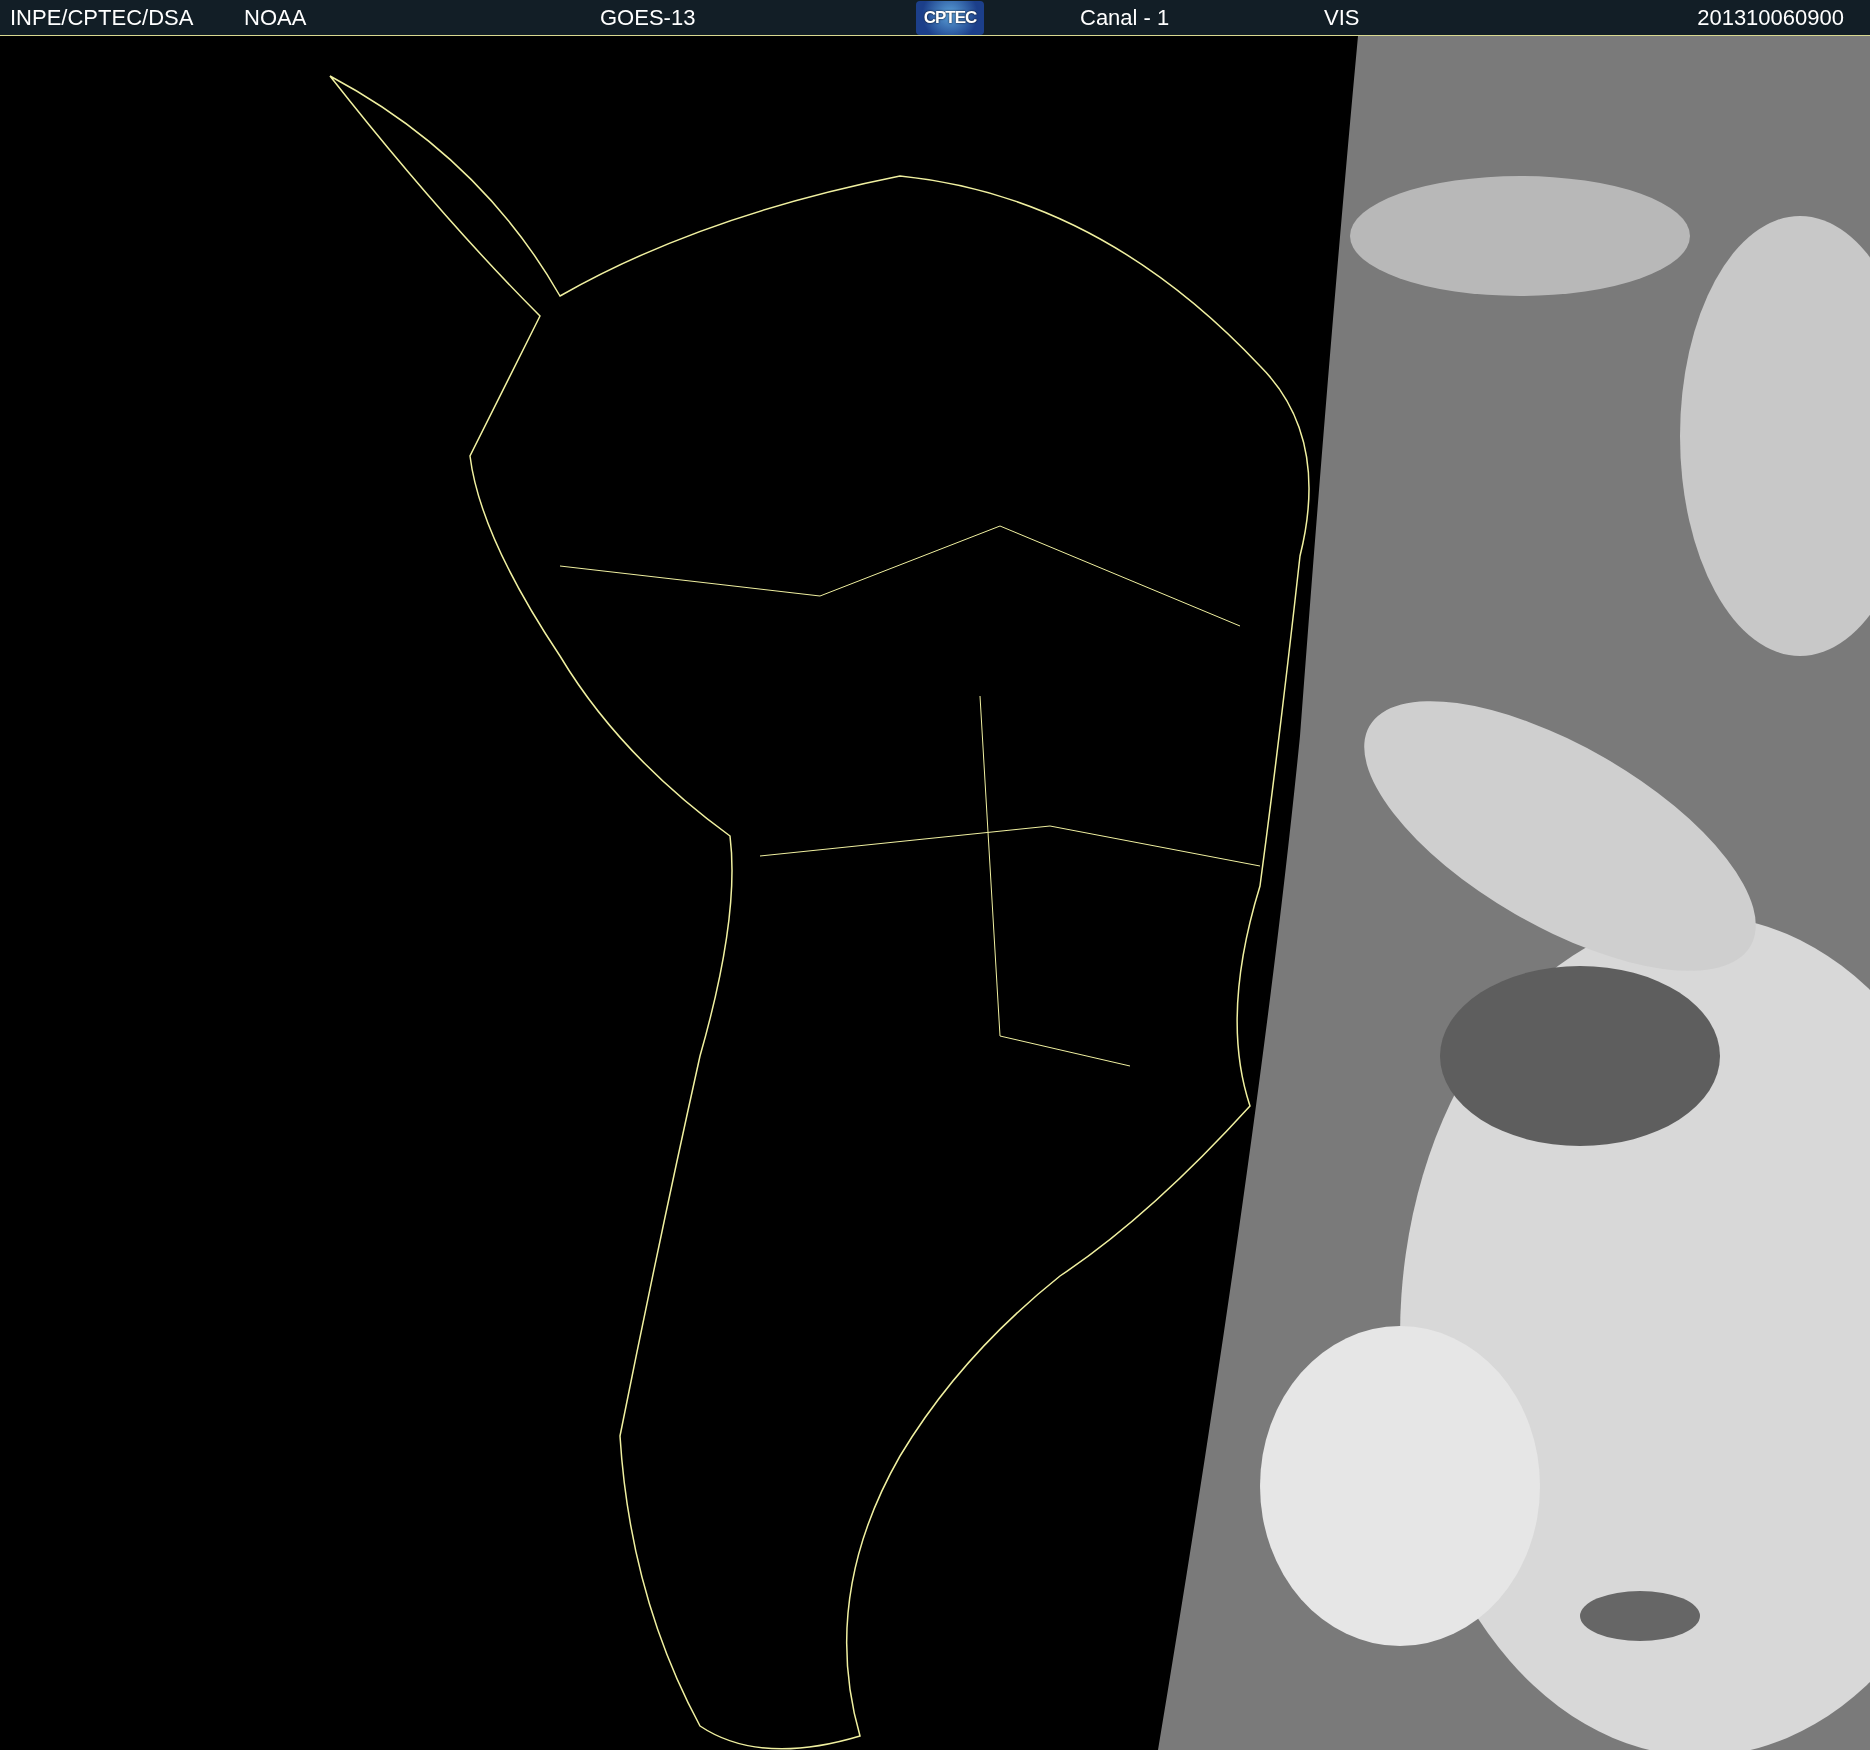 The image size is (1870, 1750). Describe the element at coordinates (275, 17) in the screenshot. I see `header-label: NOAA` at that location.